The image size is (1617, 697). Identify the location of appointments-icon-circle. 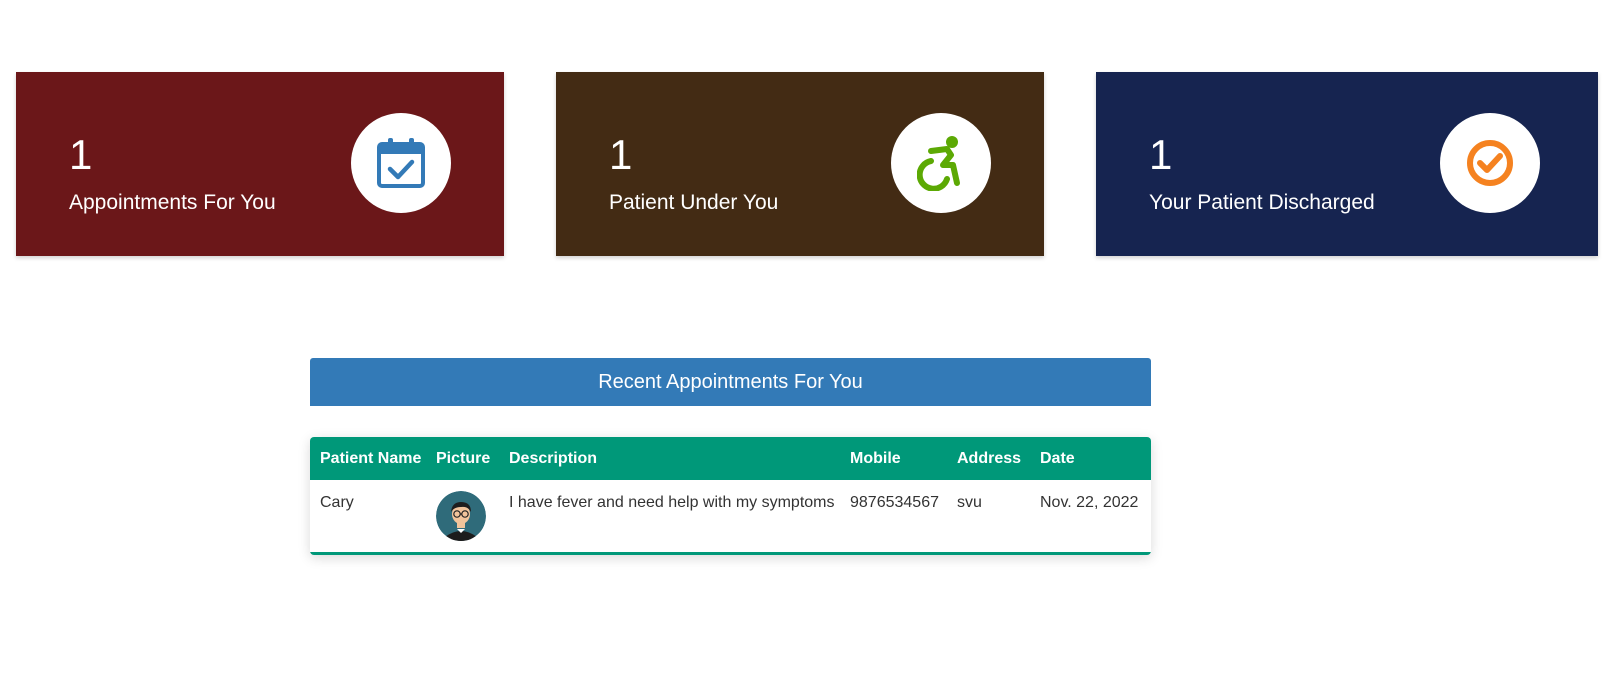
(401, 163).